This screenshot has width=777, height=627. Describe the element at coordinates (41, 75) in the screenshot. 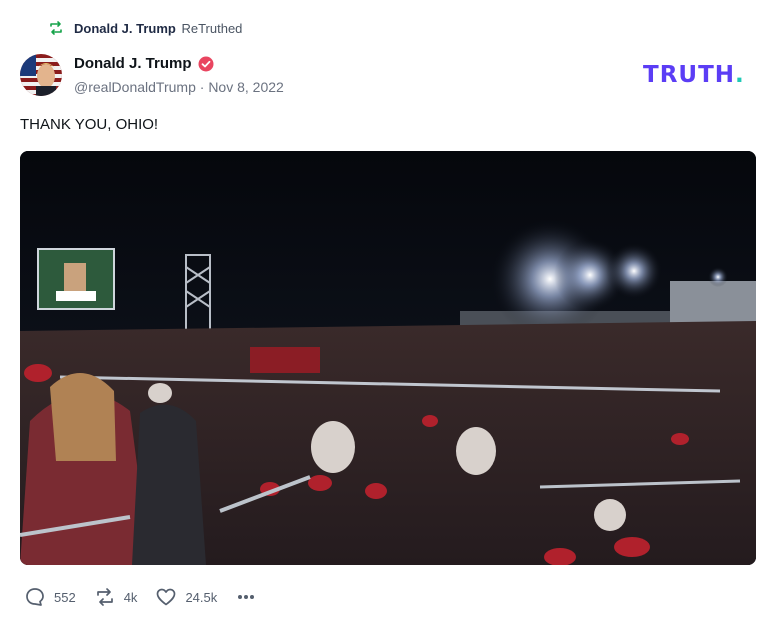

I see `avatar` at that location.